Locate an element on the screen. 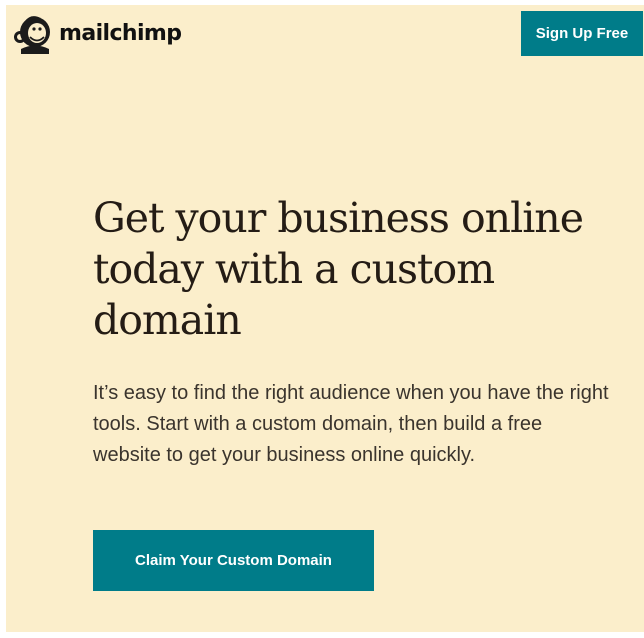 This screenshot has height=638, width=644. mailchimp-logo: mailchimp is located at coordinates (96, 34).